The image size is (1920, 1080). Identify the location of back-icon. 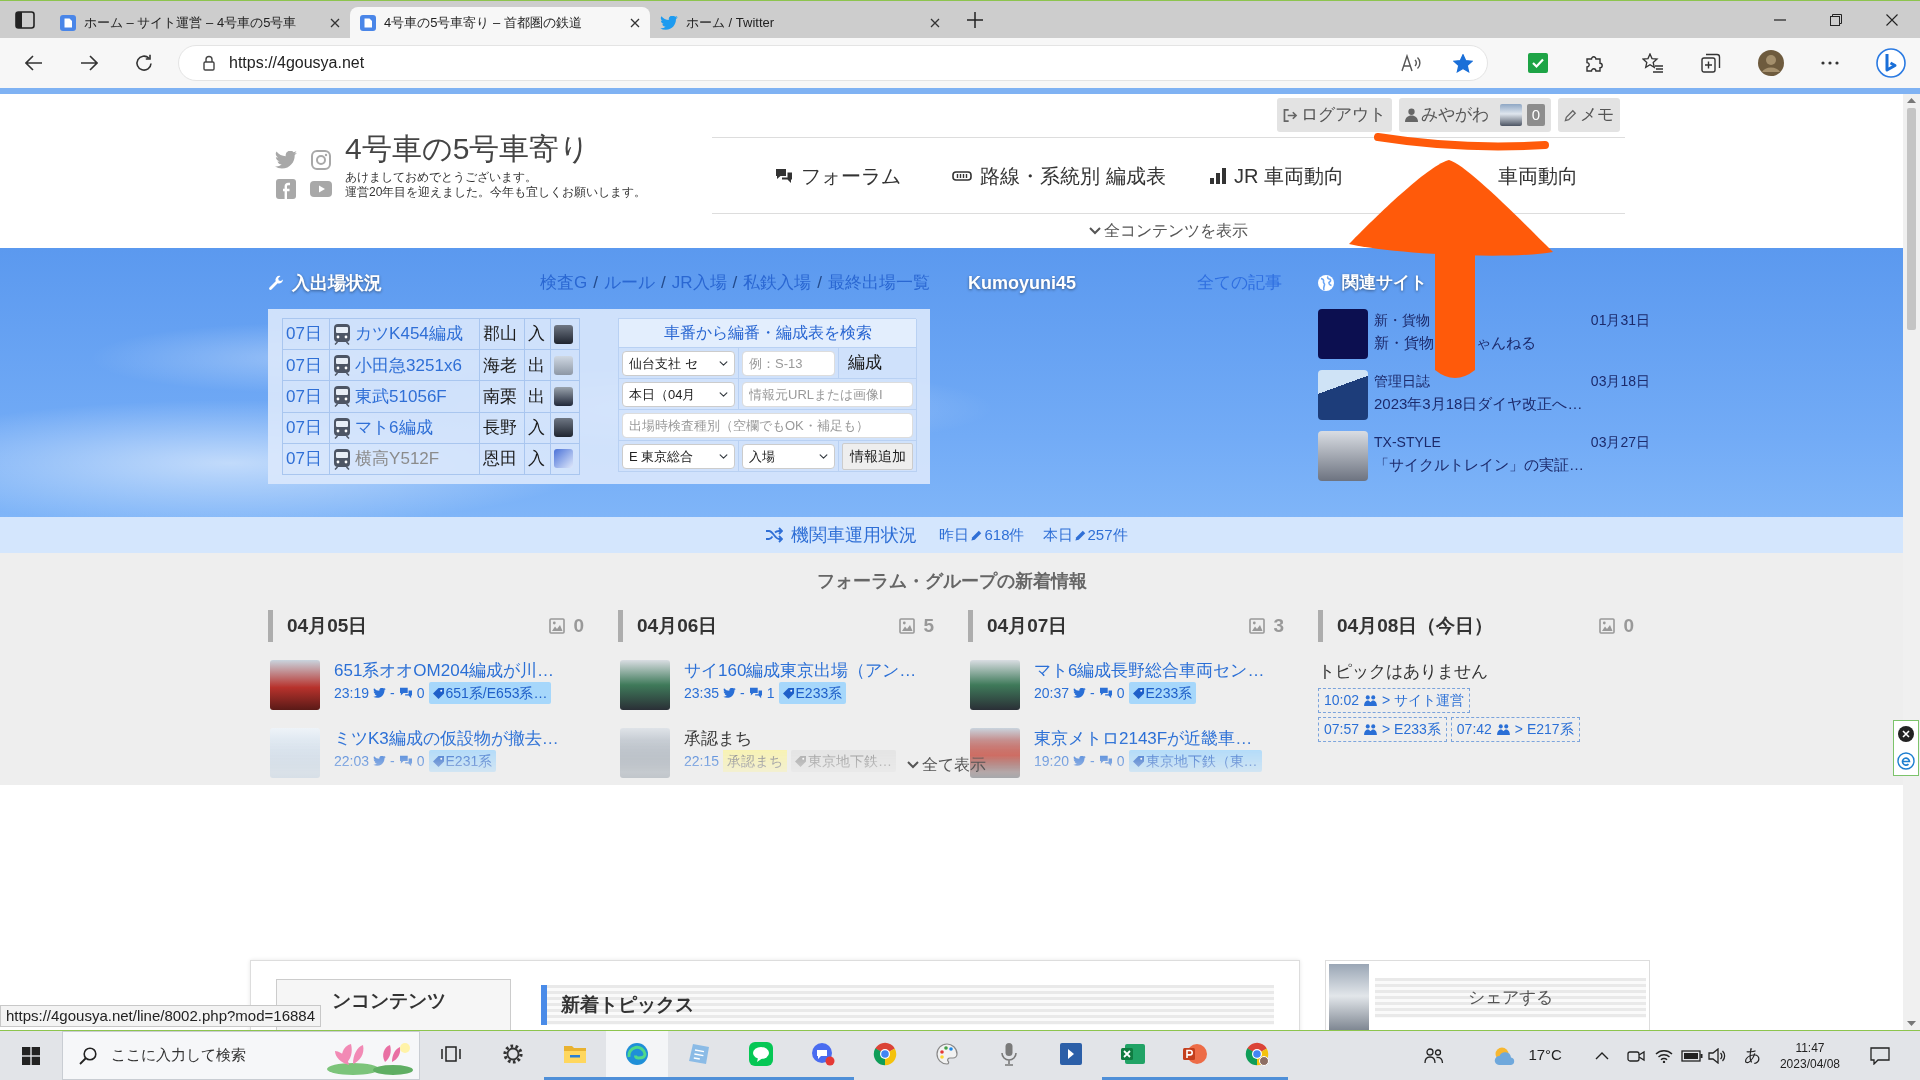
(34, 63).